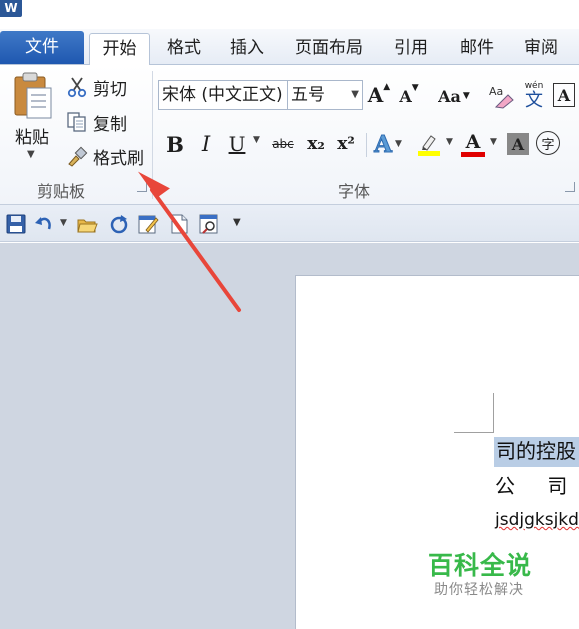  What do you see at coordinates (32, 135) in the screenshot?
I see `paste-button-label: 粘贴` at bounding box center [32, 135].